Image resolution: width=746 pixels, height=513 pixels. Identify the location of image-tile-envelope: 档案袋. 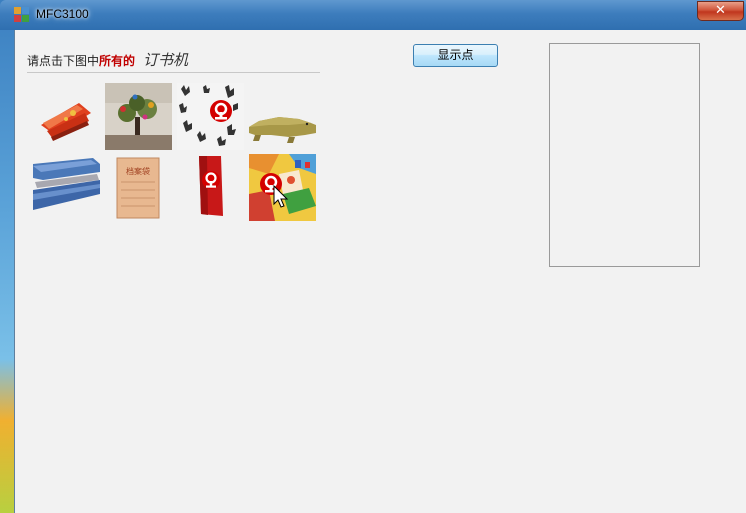
(138, 187).